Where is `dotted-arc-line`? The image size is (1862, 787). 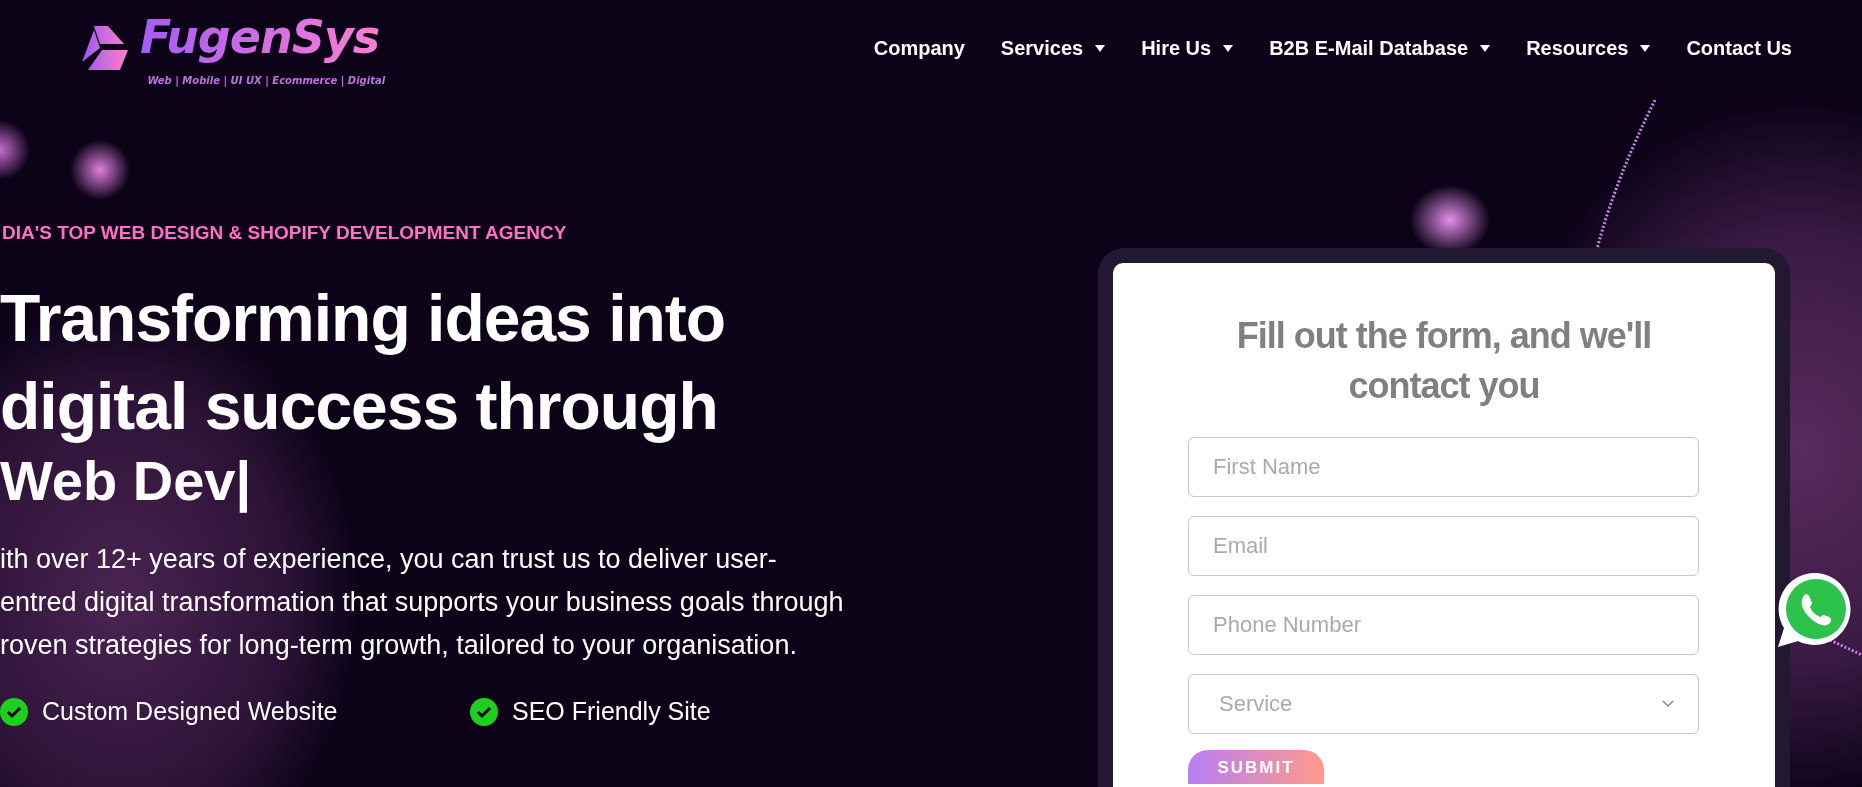
dotted-arc-line is located at coordinates (1845, 647).